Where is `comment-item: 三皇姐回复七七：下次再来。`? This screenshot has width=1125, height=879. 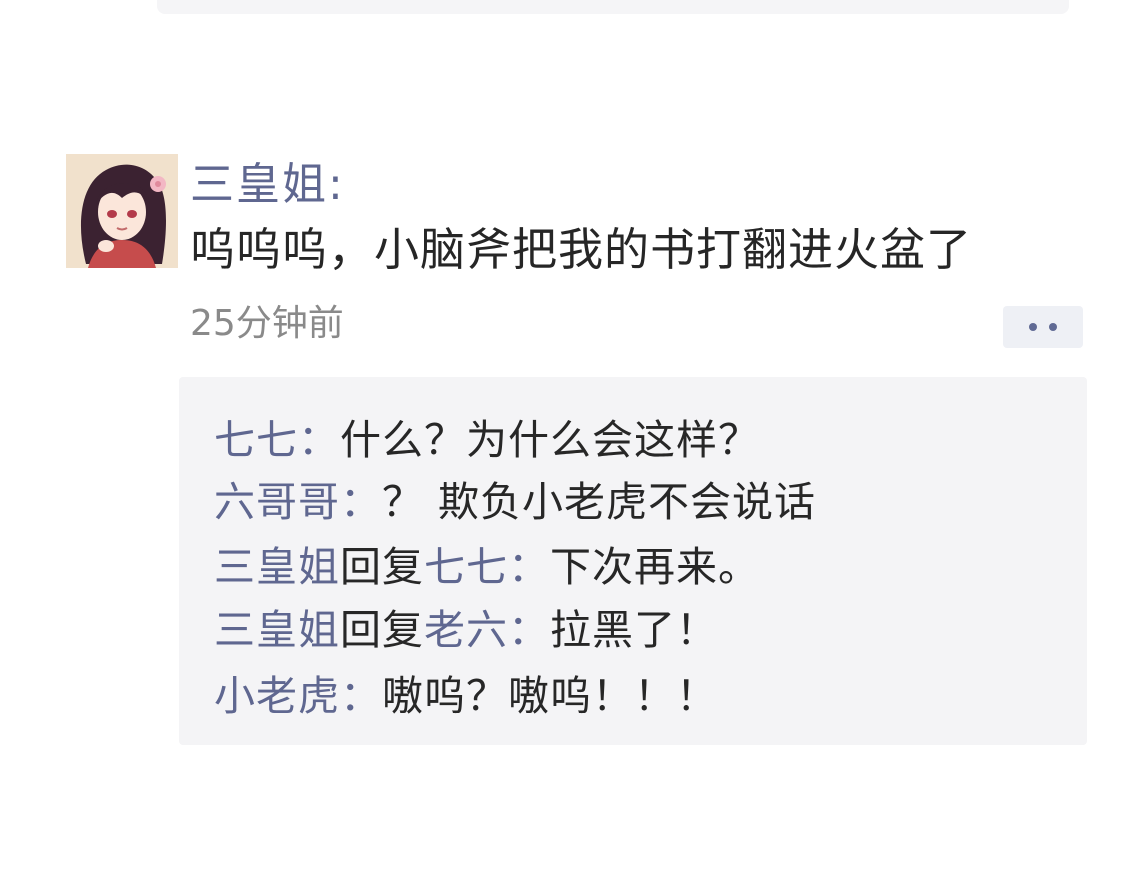
comment-item: 三皇姐回复七七：下次再来。 is located at coordinates (487, 567).